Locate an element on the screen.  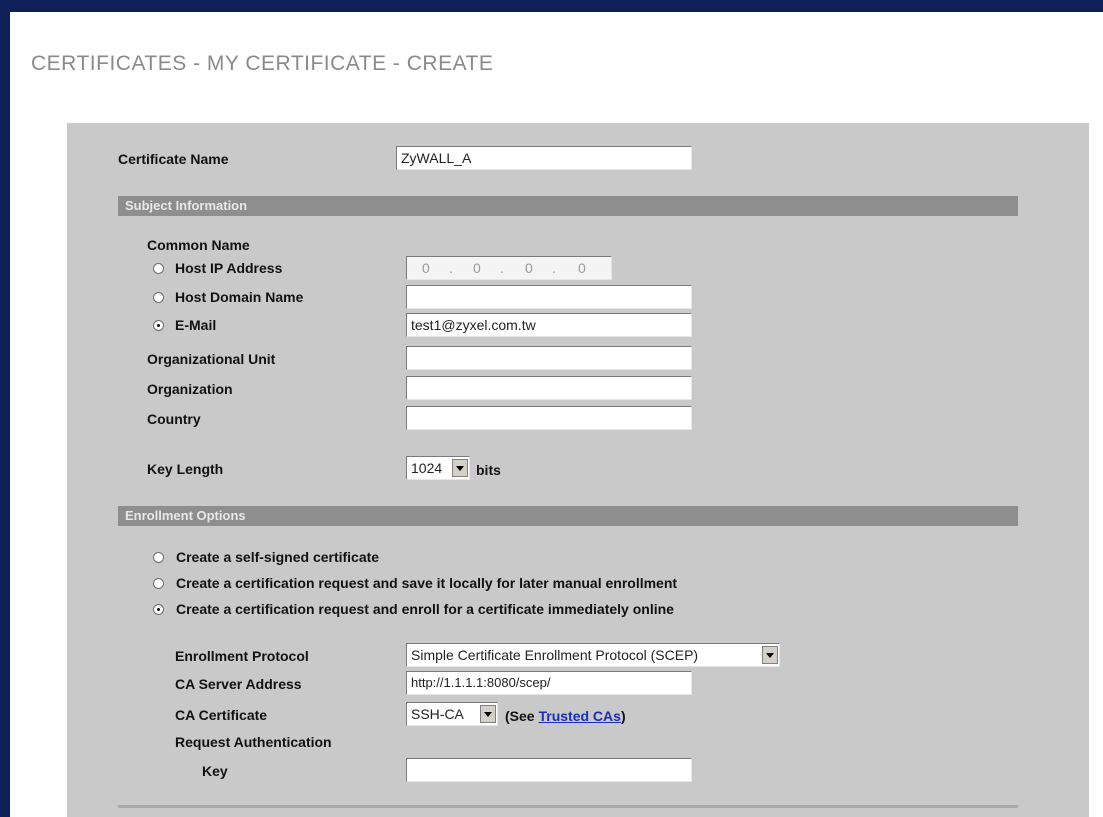
request-authentication-label: Request Authentication is located at coordinates (253, 742).